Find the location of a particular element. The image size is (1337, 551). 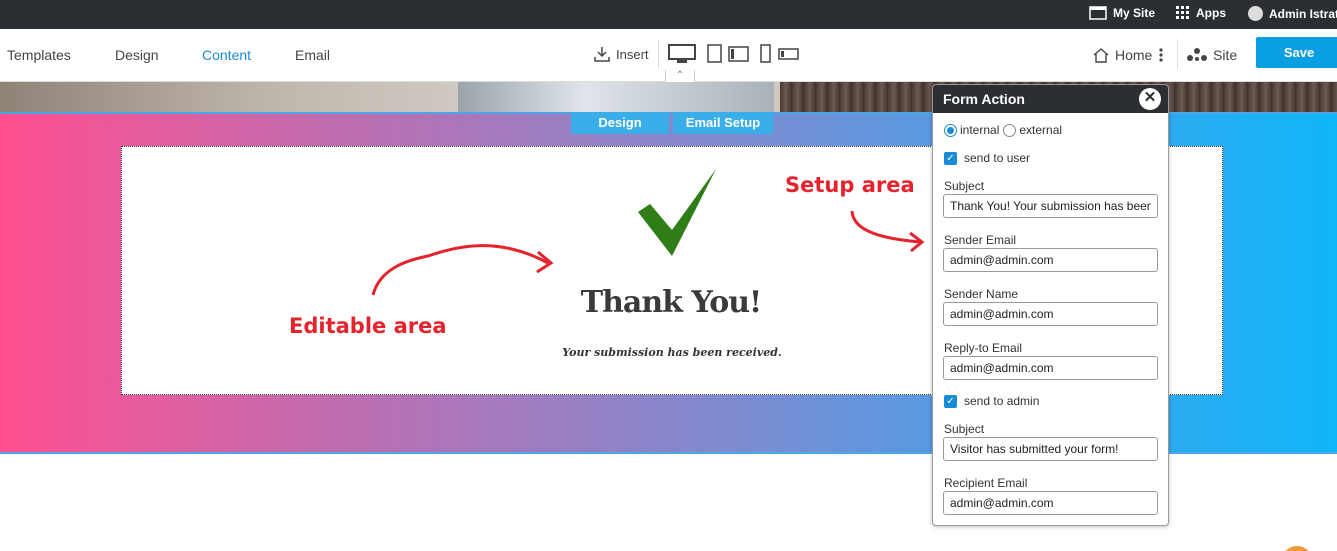

apps-label: Apps is located at coordinates (1211, 13).